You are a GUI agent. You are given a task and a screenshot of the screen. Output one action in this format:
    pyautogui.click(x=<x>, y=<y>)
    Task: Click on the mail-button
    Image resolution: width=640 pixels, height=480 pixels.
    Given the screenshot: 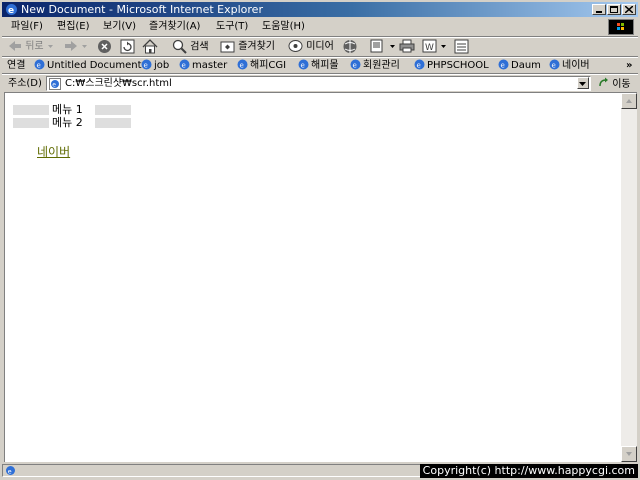 What is the action you would take?
    pyautogui.click(x=383, y=47)
    